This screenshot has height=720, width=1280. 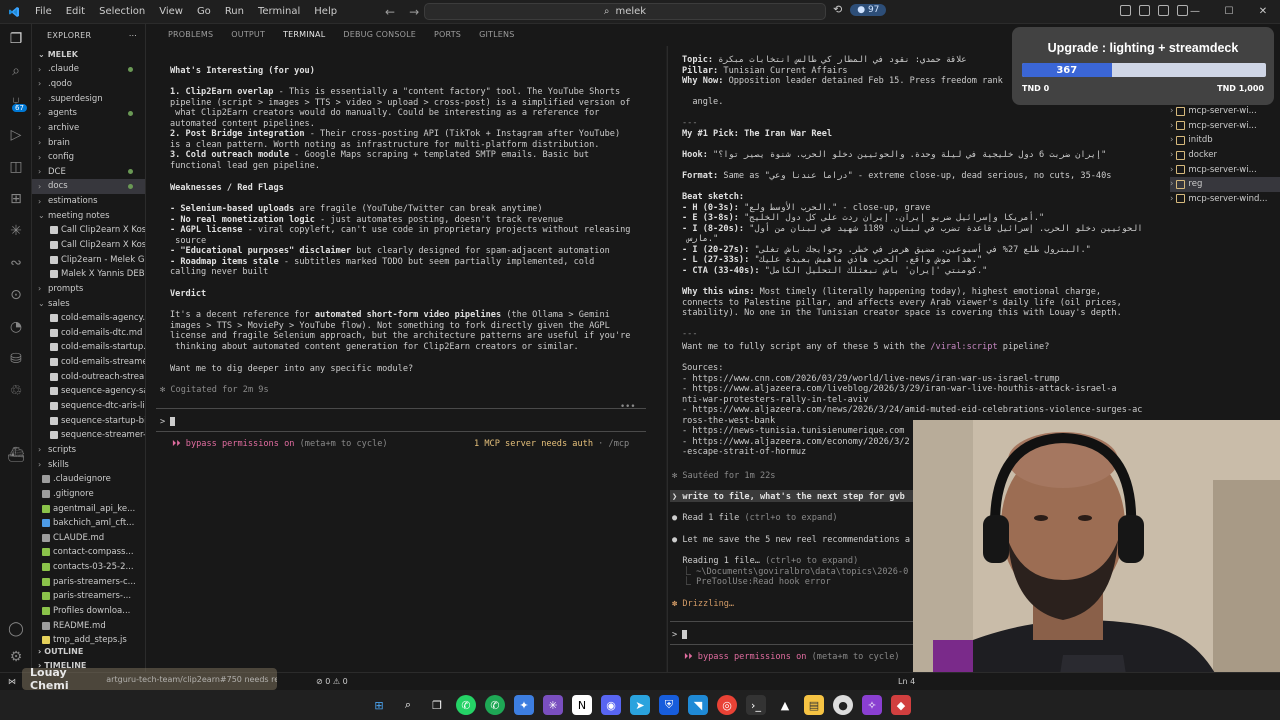 I want to click on whatsapp-business-icon: ✆, so click(x=495, y=705).